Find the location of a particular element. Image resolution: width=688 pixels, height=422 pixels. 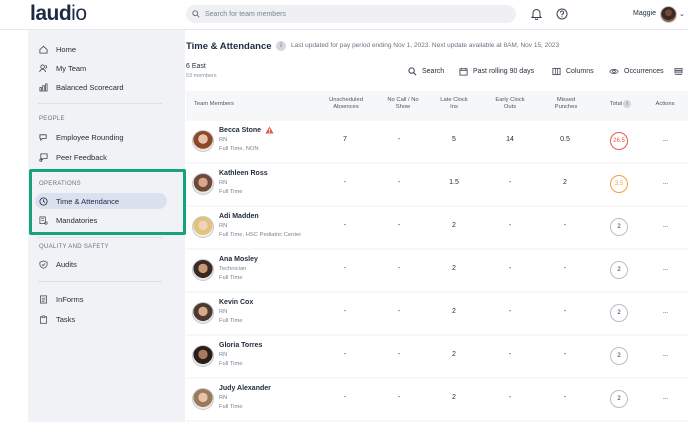

period-selector: Past rolling 90 days is located at coordinates (496, 71).